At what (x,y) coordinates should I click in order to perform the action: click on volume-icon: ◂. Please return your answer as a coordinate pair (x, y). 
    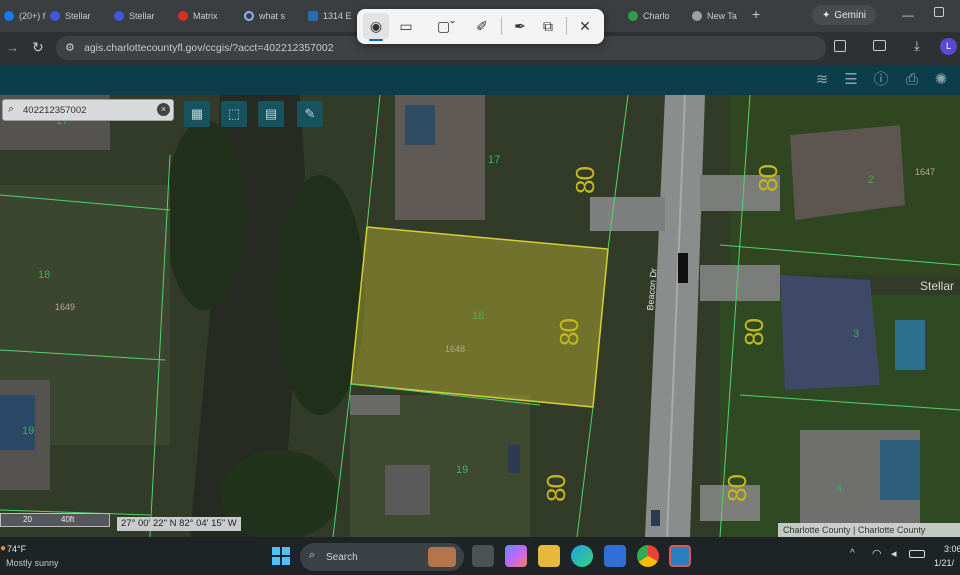
    Looking at the image, I should click on (894, 553).